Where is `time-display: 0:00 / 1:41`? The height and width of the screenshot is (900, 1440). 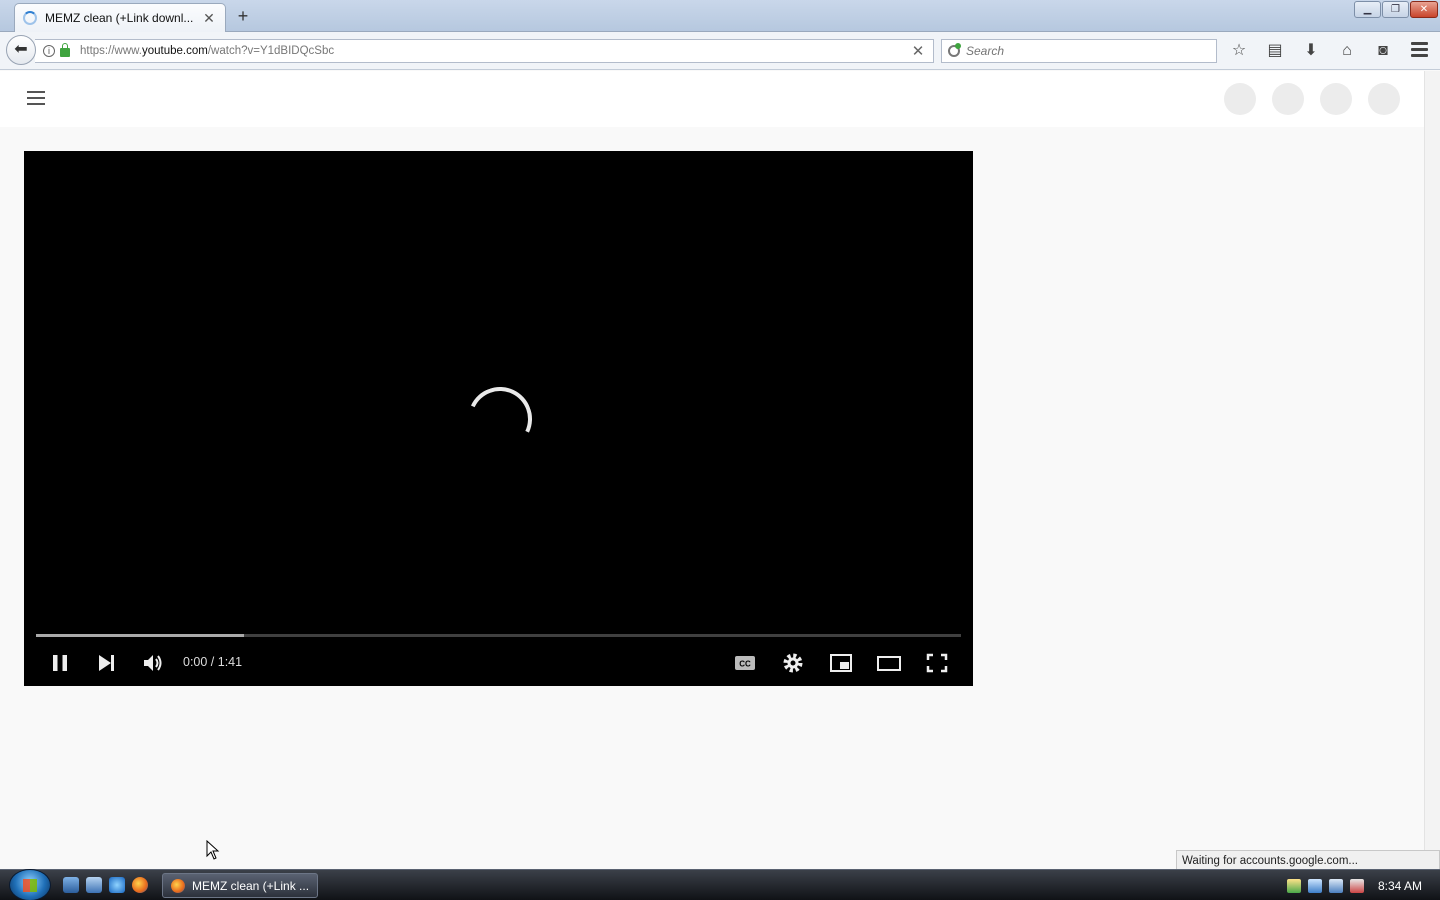
time-display: 0:00 / 1:41 is located at coordinates (213, 662).